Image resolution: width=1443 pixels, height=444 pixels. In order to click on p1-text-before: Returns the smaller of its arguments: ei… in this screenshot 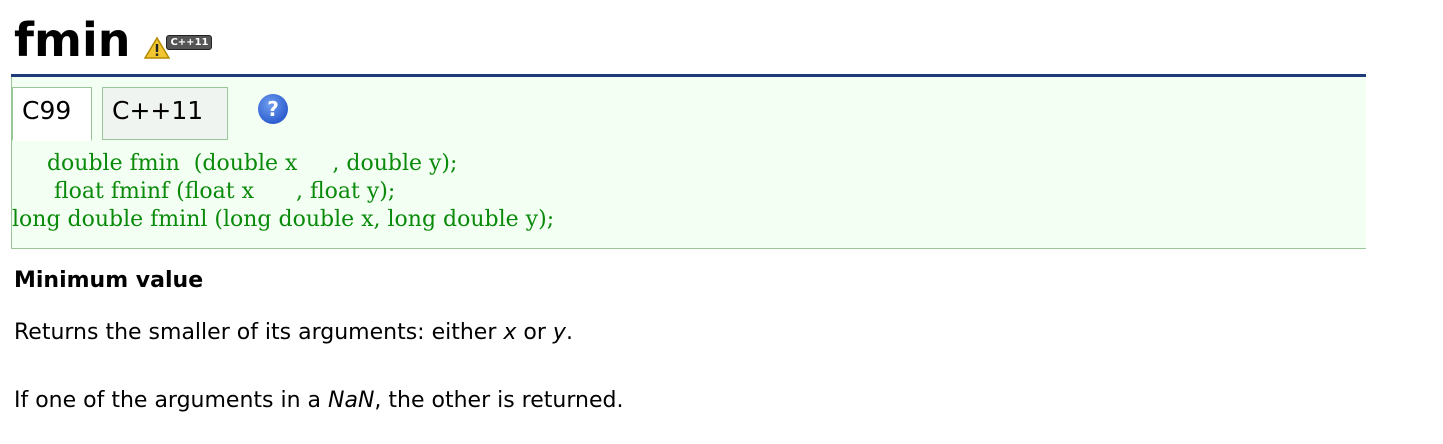, I will do `click(259, 332)`.